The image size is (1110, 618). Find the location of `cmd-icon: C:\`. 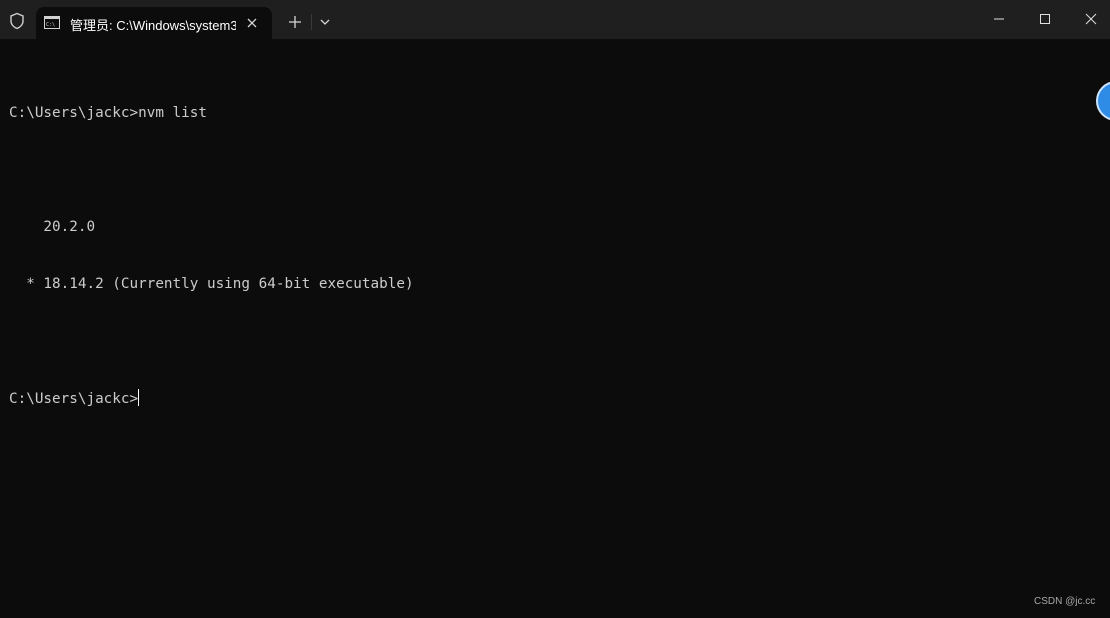

cmd-icon: C:\ is located at coordinates (52, 22).